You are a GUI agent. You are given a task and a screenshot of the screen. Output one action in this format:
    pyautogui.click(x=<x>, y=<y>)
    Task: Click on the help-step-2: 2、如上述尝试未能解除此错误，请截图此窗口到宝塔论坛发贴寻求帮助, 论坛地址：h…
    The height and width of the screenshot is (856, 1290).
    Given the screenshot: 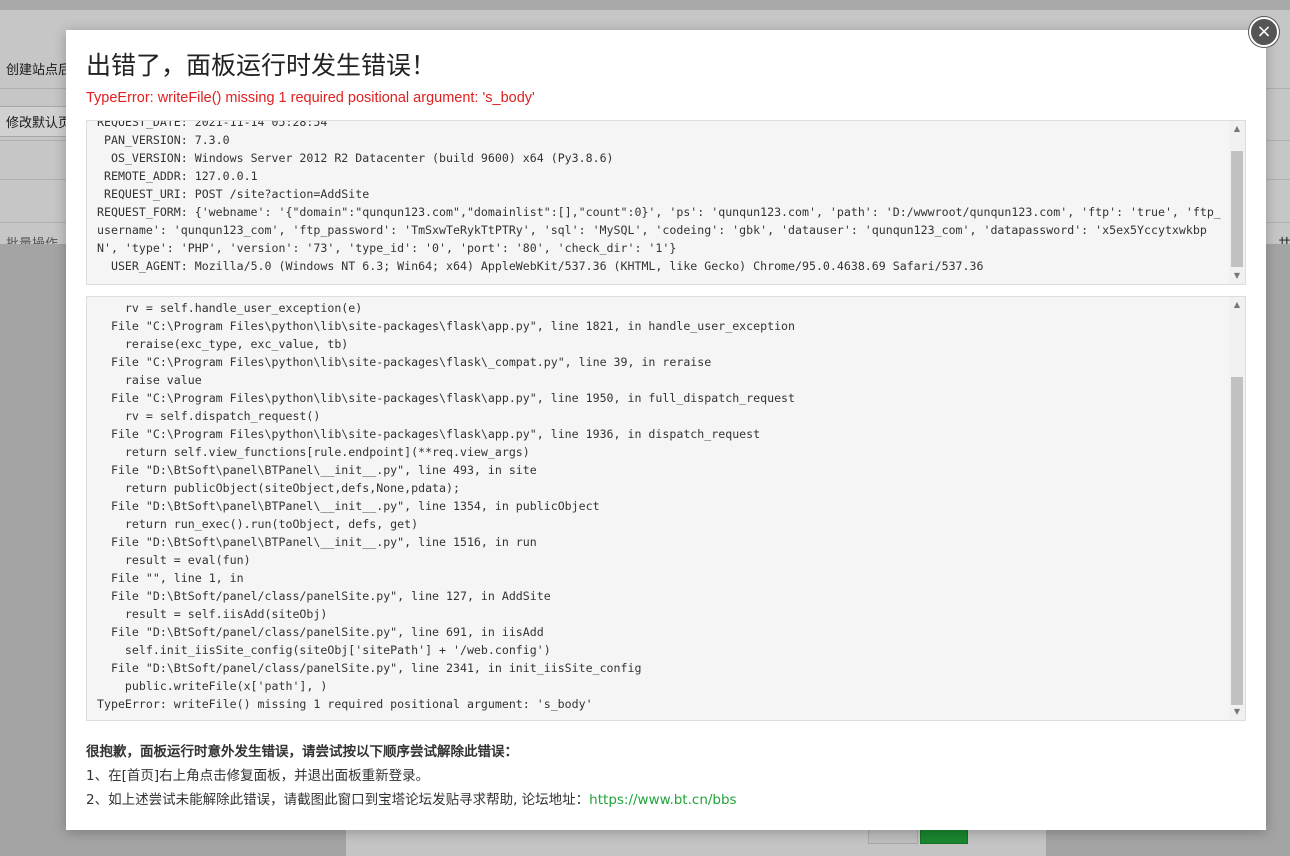 What is the action you would take?
    pyautogui.click(x=411, y=800)
    